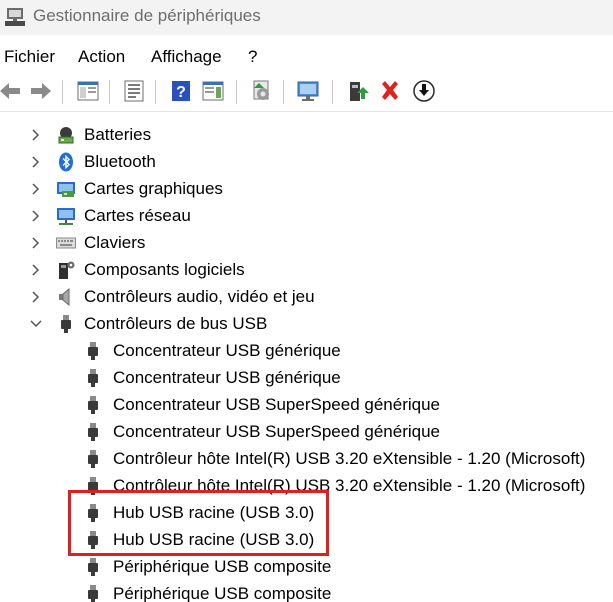  I want to click on monitor-scan-icon, so click(308, 91).